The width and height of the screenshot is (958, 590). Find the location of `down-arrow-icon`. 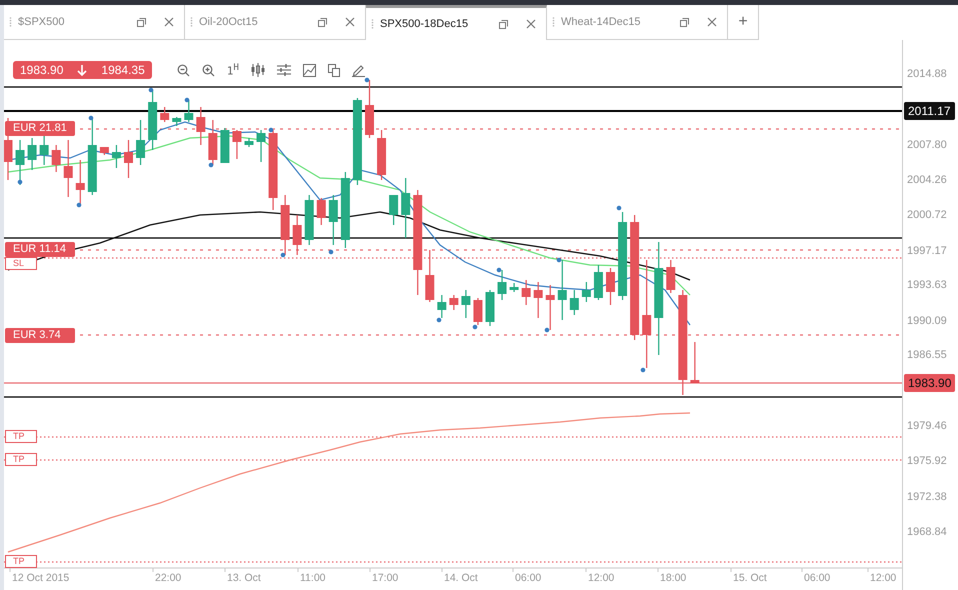

down-arrow-icon is located at coordinates (82, 70).